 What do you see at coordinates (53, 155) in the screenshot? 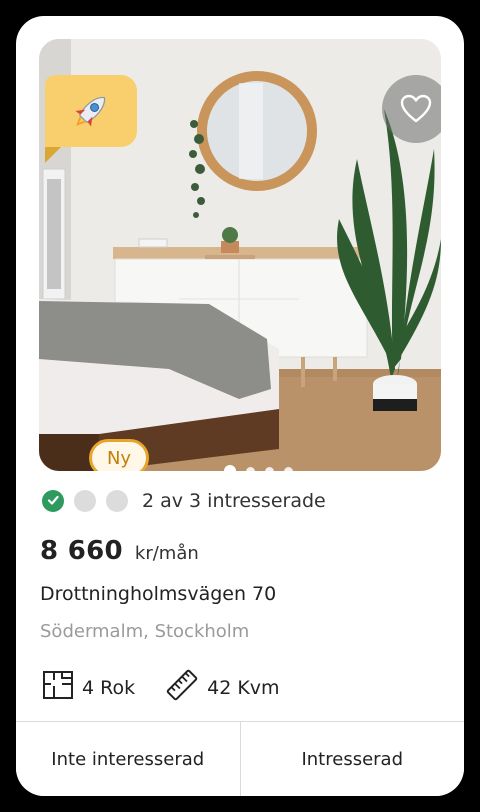
I see `boost-badge-tail` at bounding box center [53, 155].